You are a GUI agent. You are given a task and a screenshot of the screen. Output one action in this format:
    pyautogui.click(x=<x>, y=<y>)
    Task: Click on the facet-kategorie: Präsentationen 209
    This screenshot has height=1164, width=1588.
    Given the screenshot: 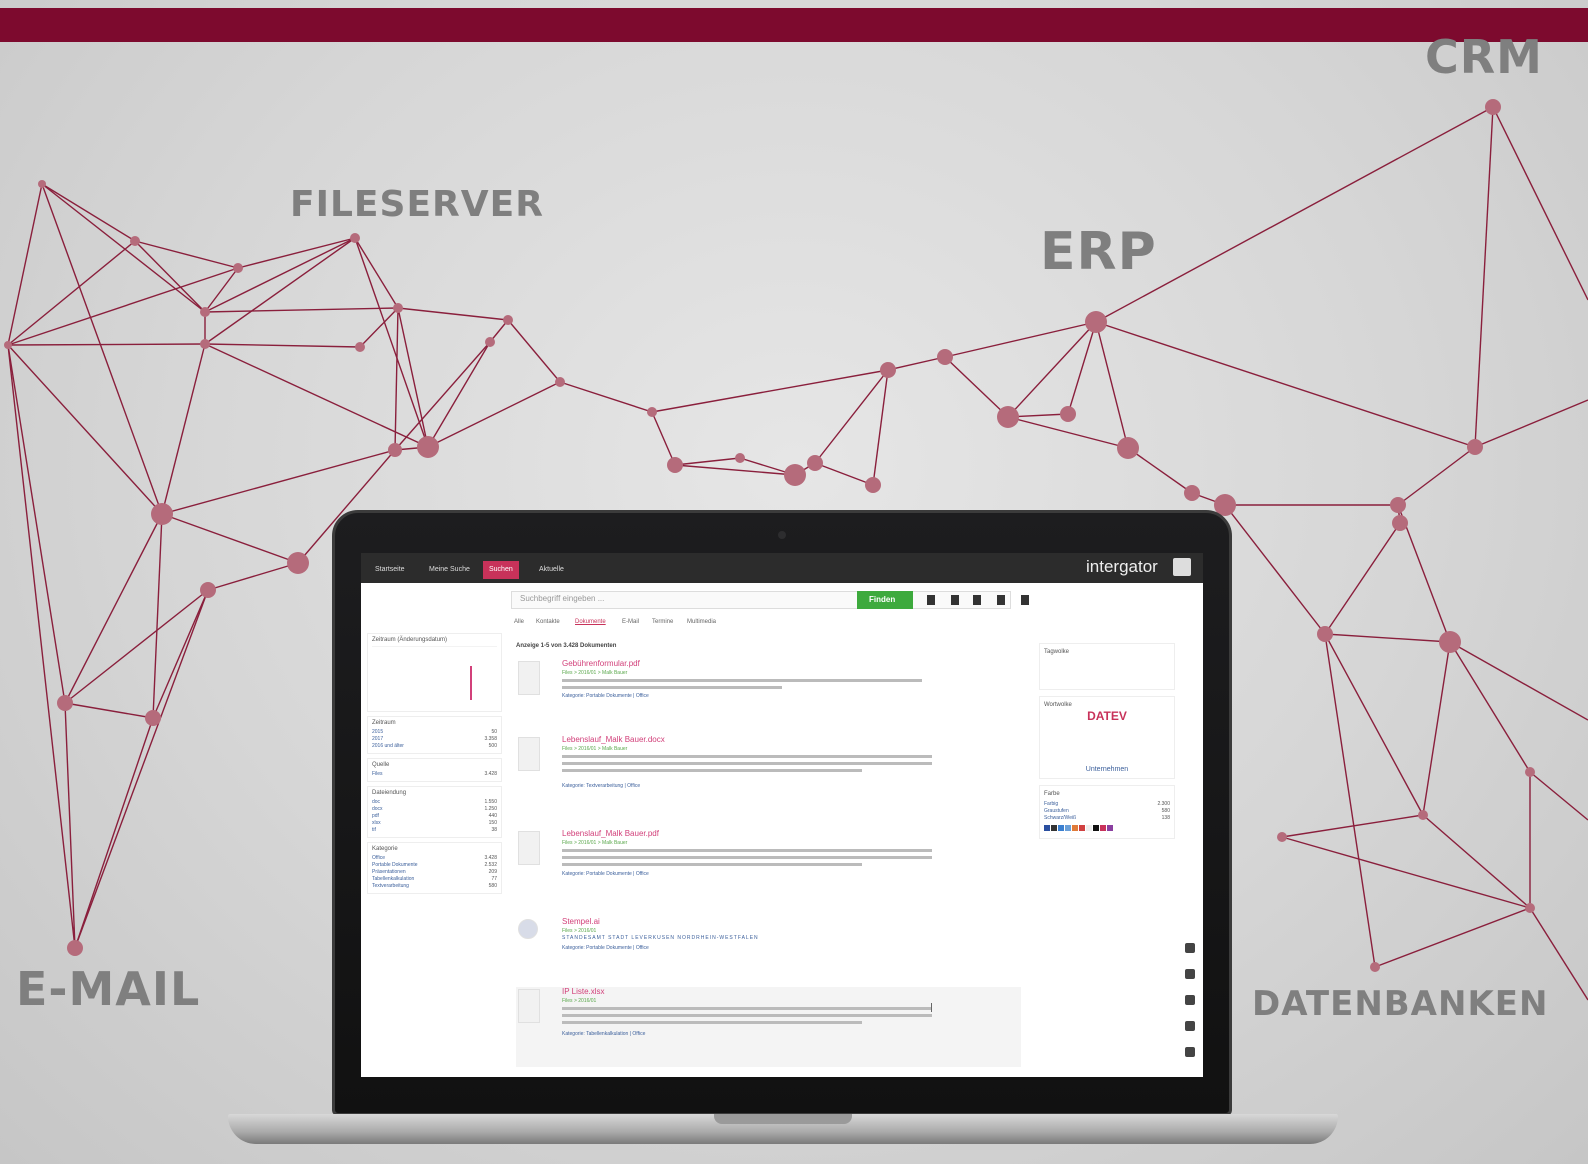 What is the action you would take?
    pyautogui.click(x=434, y=872)
    